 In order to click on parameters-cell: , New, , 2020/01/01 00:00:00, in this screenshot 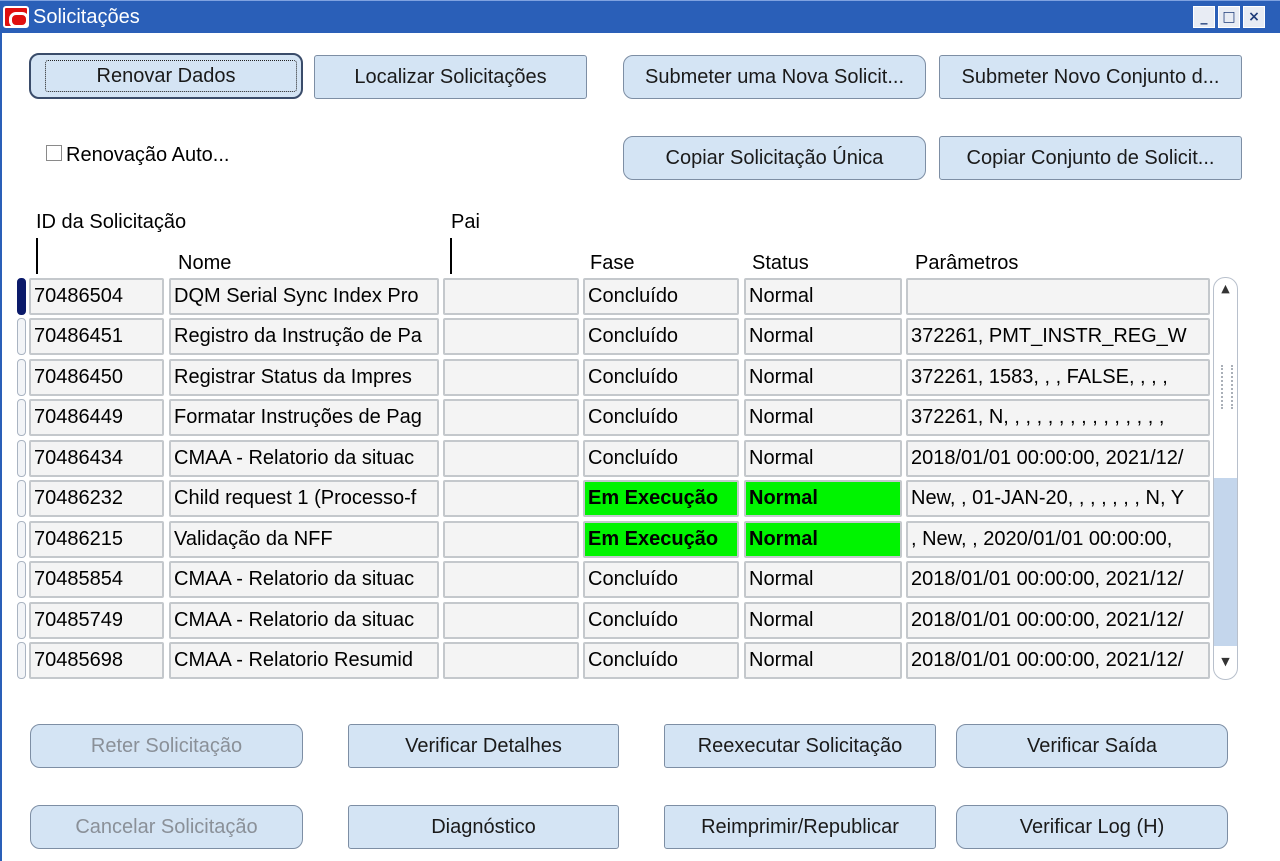, I will do `click(1058, 539)`.